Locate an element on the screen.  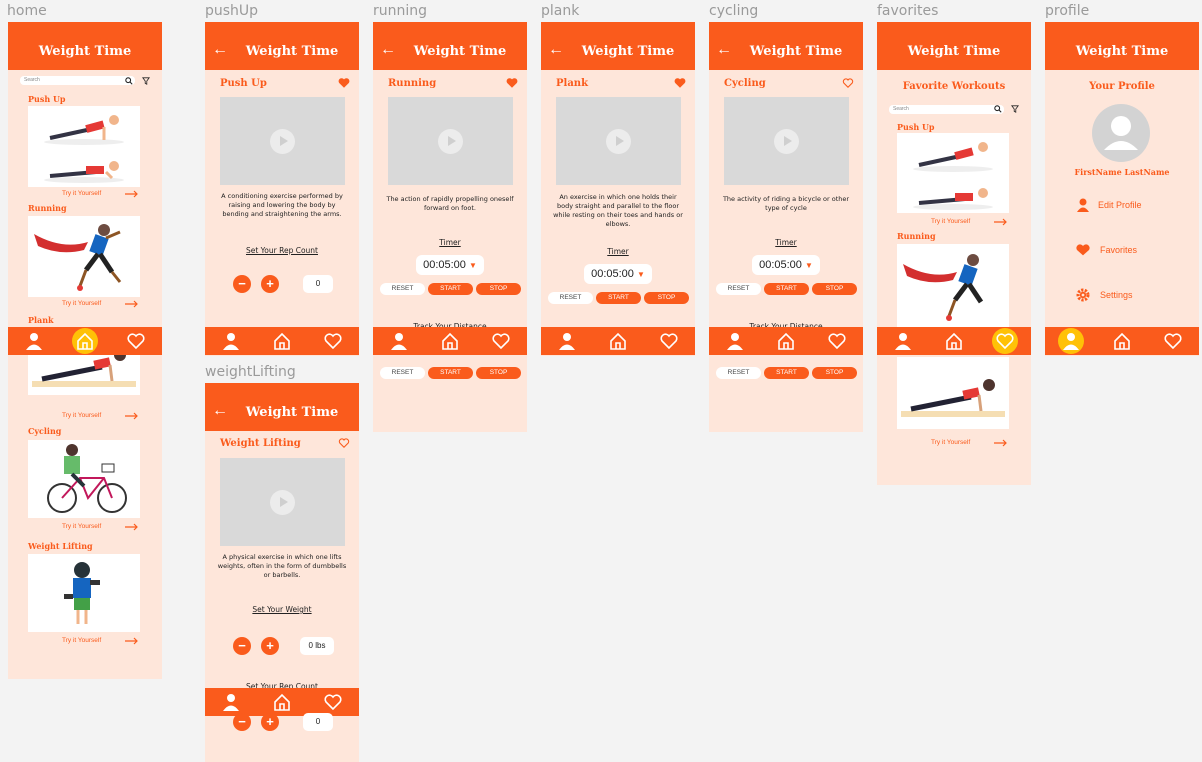
set-weight-label: Set Your Weight is located at coordinates (282, 609).